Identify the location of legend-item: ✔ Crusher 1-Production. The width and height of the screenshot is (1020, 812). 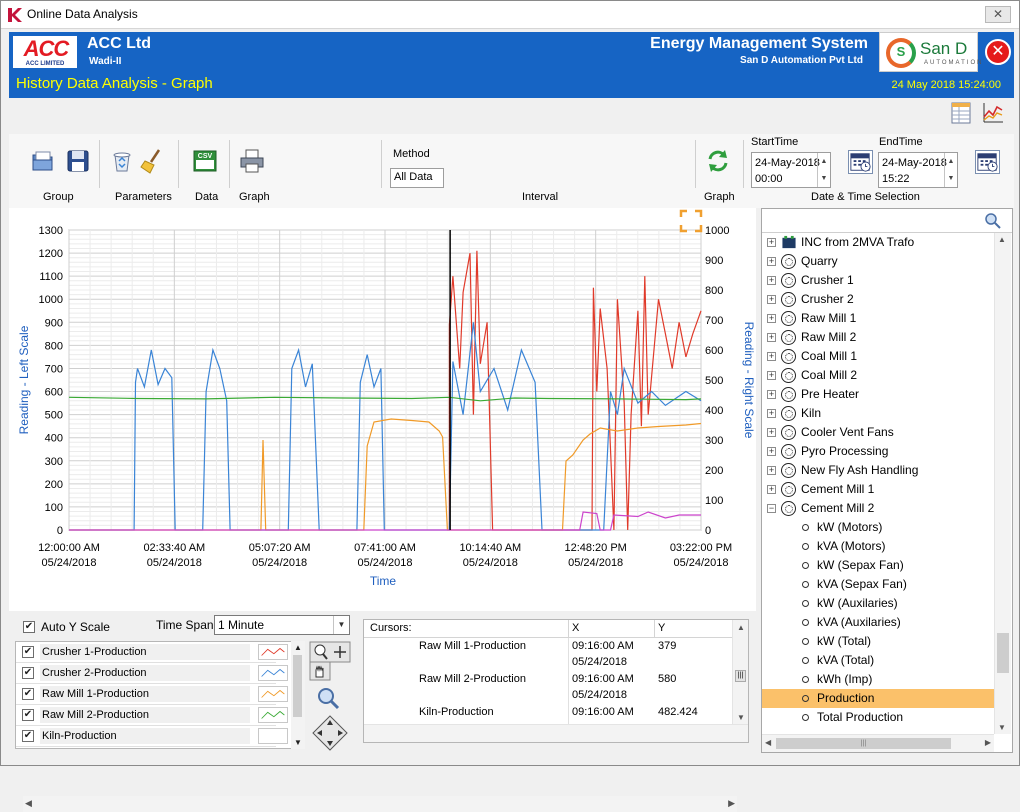
(152, 652).